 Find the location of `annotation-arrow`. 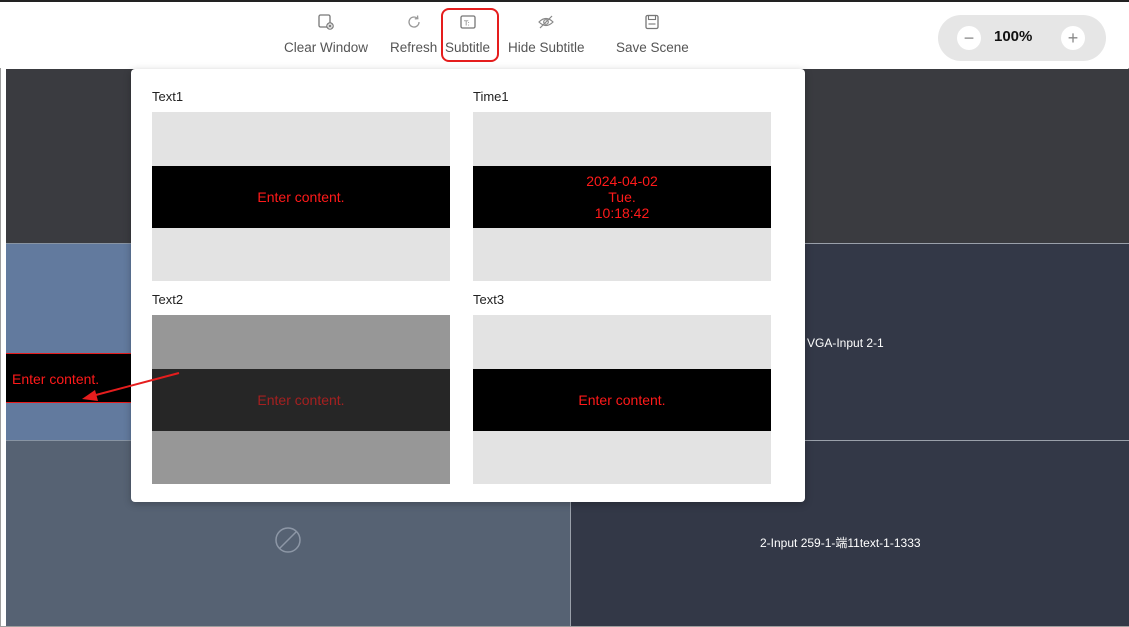

annotation-arrow is located at coordinates (131, 386).